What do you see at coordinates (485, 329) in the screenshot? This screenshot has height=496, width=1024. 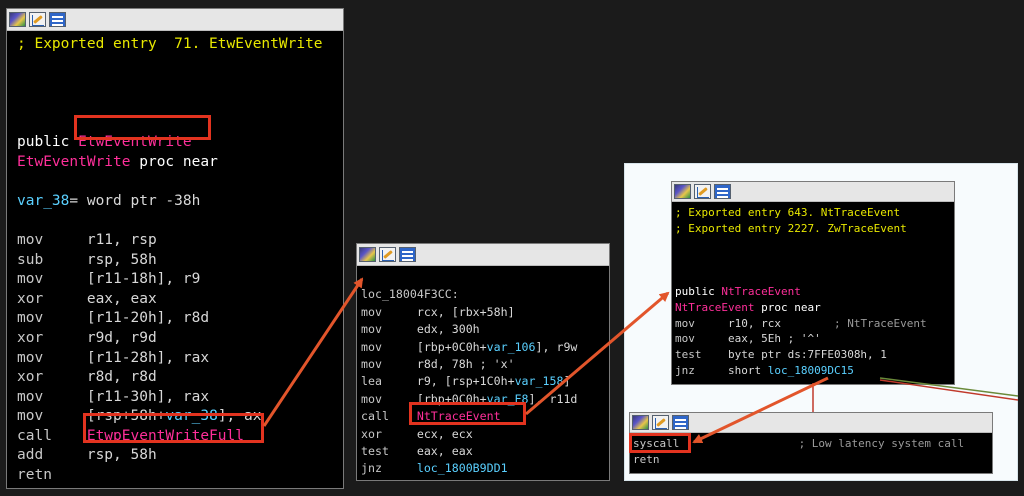 I see `code-line: mov edx, 300h` at bounding box center [485, 329].